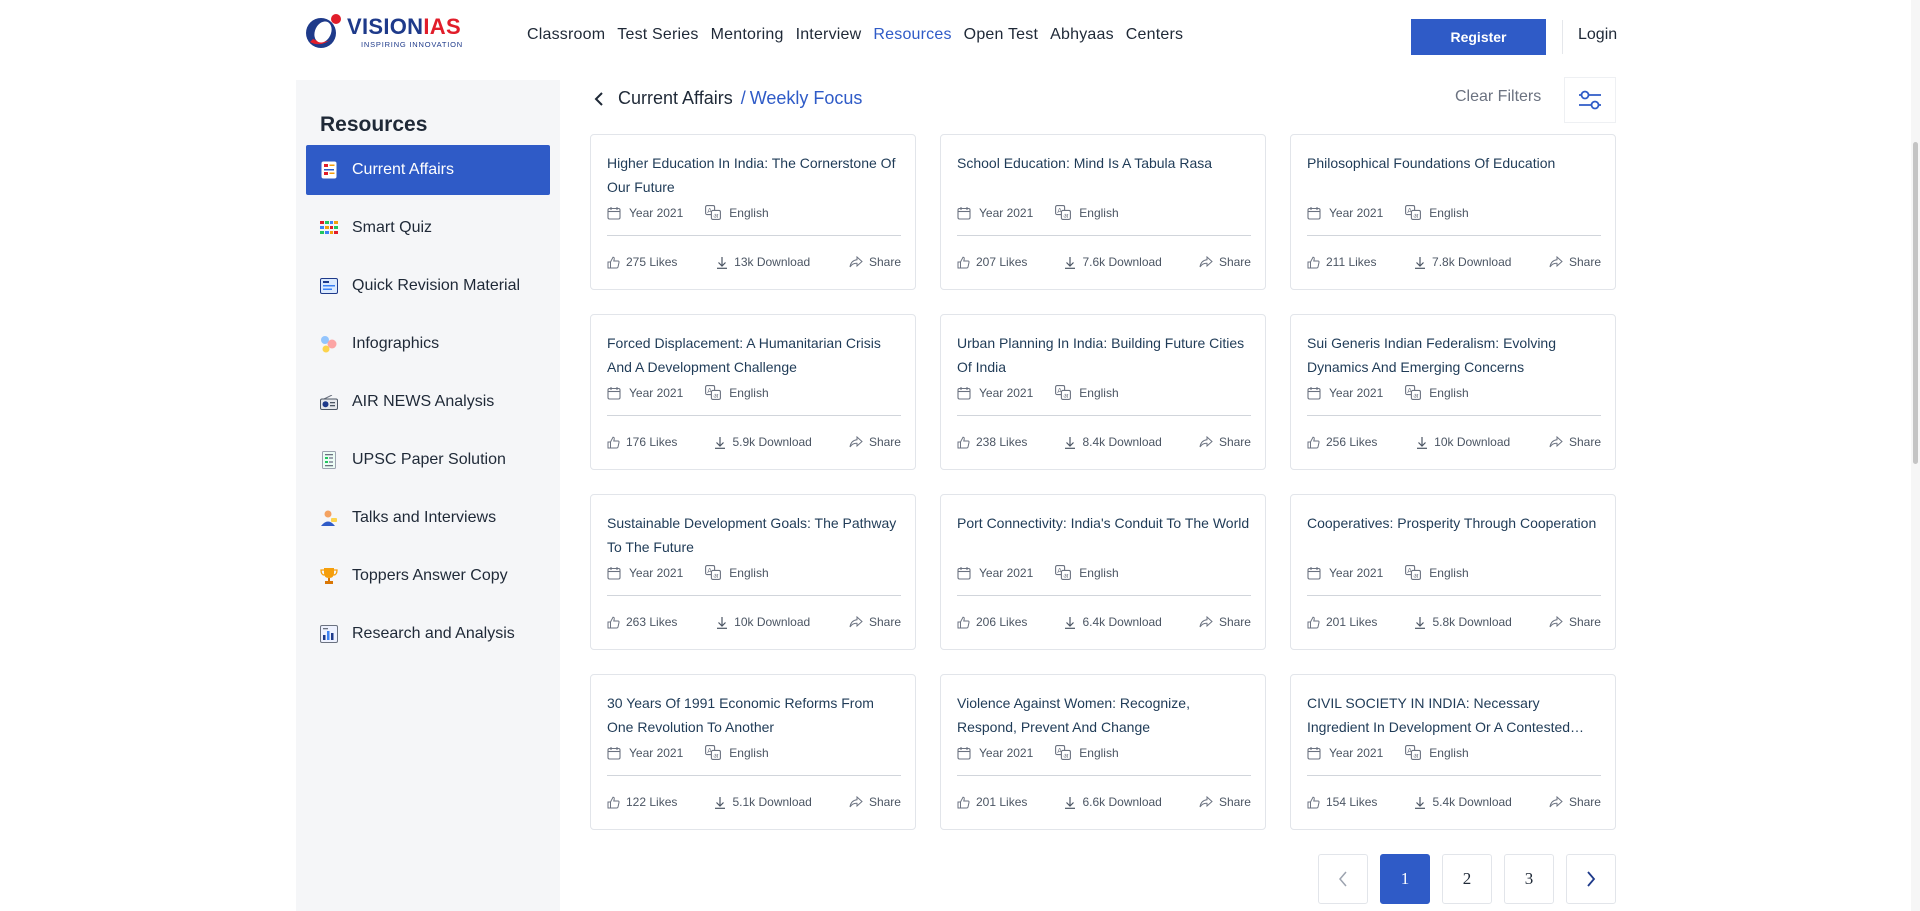 The height and width of the screenshot is (911, 1920). What do you see at coordinates (1154, 35) in the screenshot?
I see `nav-centers: Centers` at bounding box center [1154, 35].